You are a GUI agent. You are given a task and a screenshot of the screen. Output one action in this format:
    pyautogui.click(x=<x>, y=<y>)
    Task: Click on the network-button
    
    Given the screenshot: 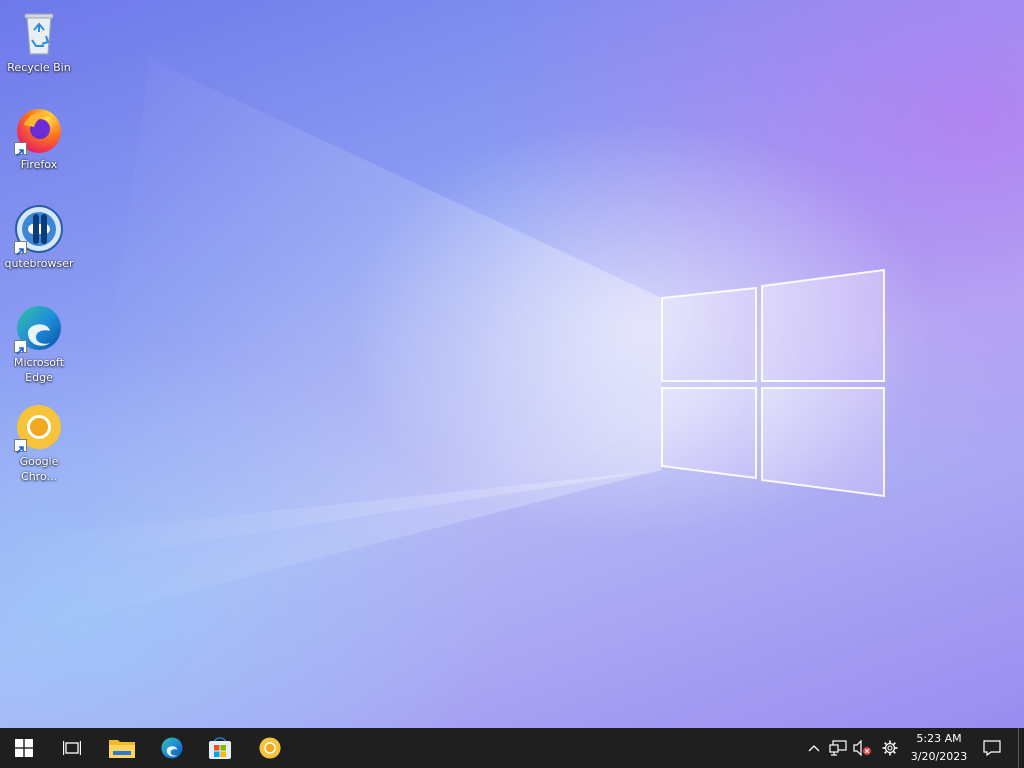 What is the action you would take?
    pyautogui.click(x=838, y=748)
    